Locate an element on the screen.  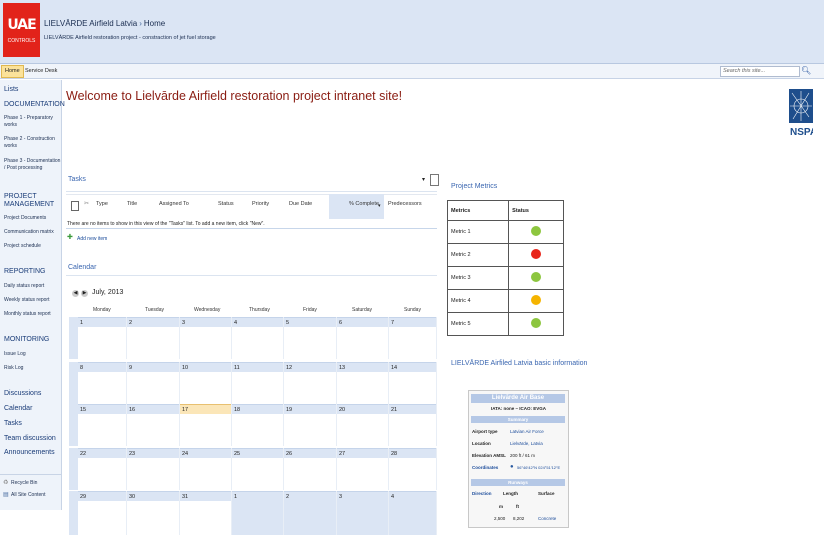
tab-home: Home is located at coordinates (12, 71).